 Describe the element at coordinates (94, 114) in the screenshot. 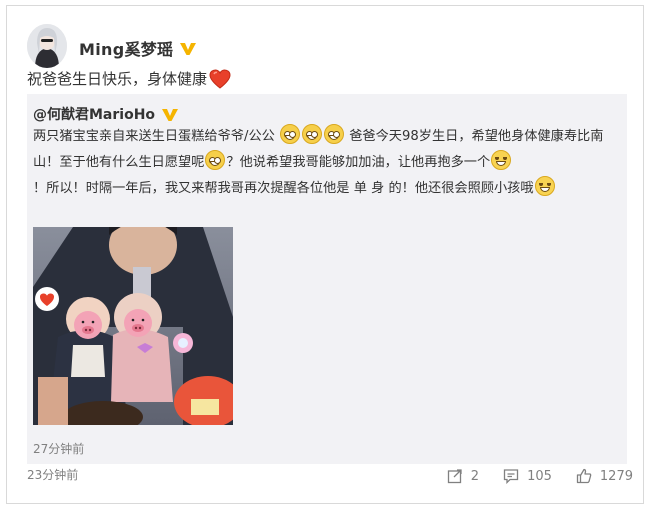

I see `repost-author-name: @何猷君MarioHo` at that location.